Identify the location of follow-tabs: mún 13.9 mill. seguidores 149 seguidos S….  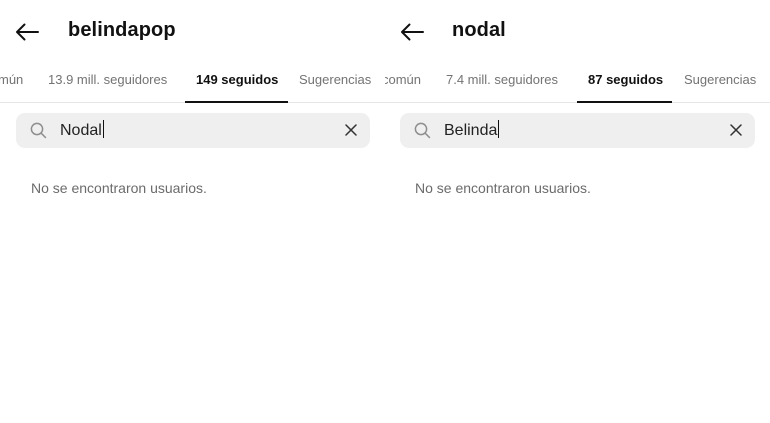
(192, 82).